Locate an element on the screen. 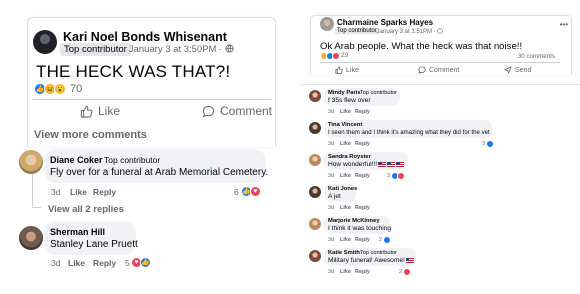 This screenshot has width=580, height=294. comment-reaction-count: 5 is located at coordinates (127, 263).